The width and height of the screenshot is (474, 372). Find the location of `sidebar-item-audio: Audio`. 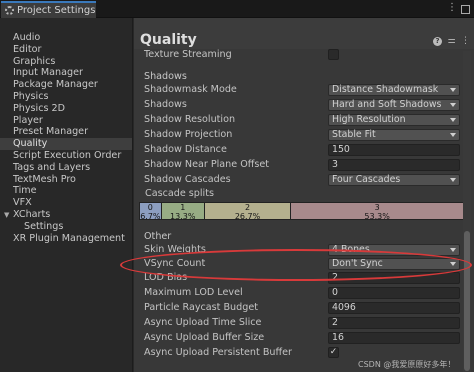

sidebar-item-audio: Audio is located at coordinates (66, 38).